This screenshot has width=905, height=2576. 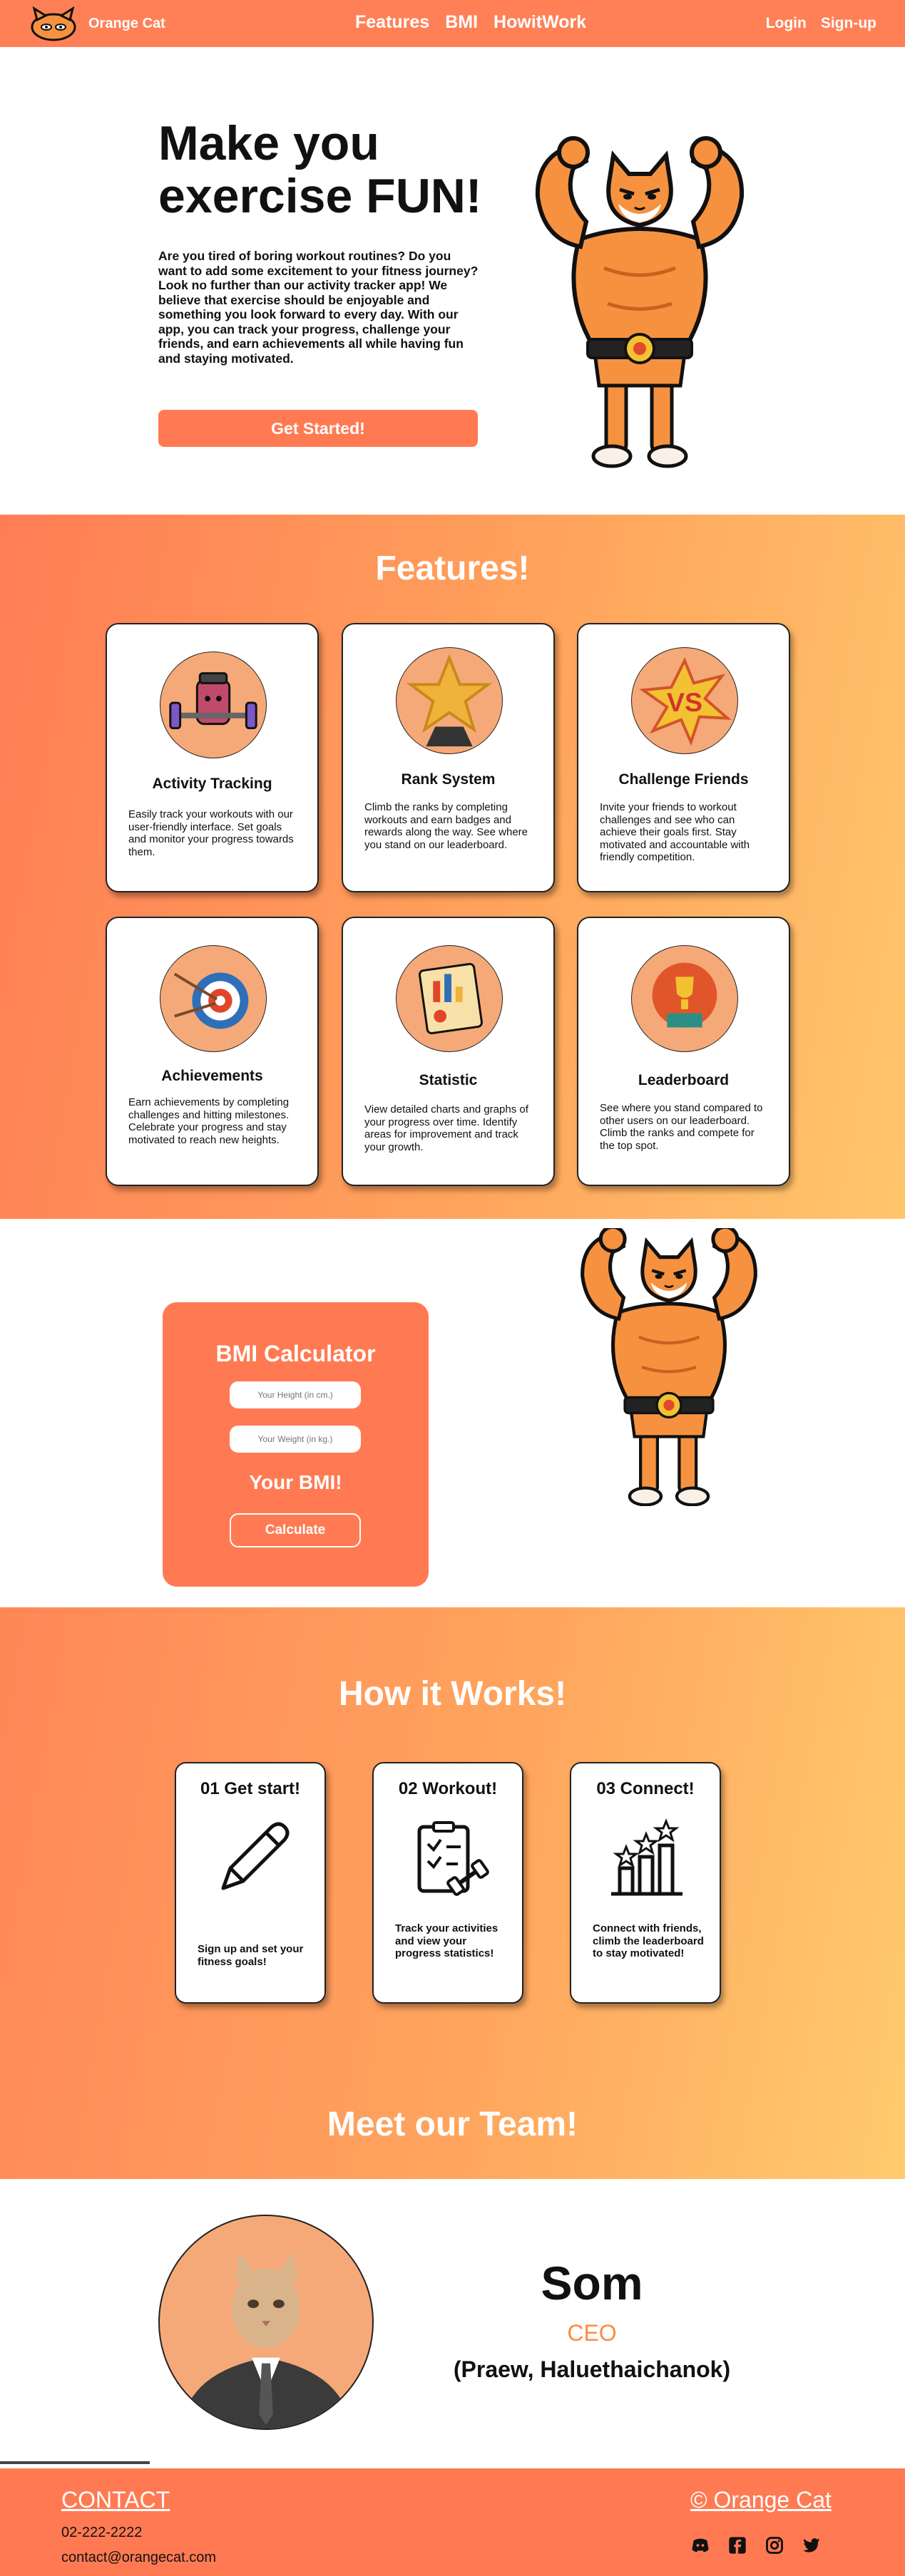 What do you see at coordinates (737, 2545) in the screenshot?
I see `facebook-icon` at bounding box center [737, 2545].